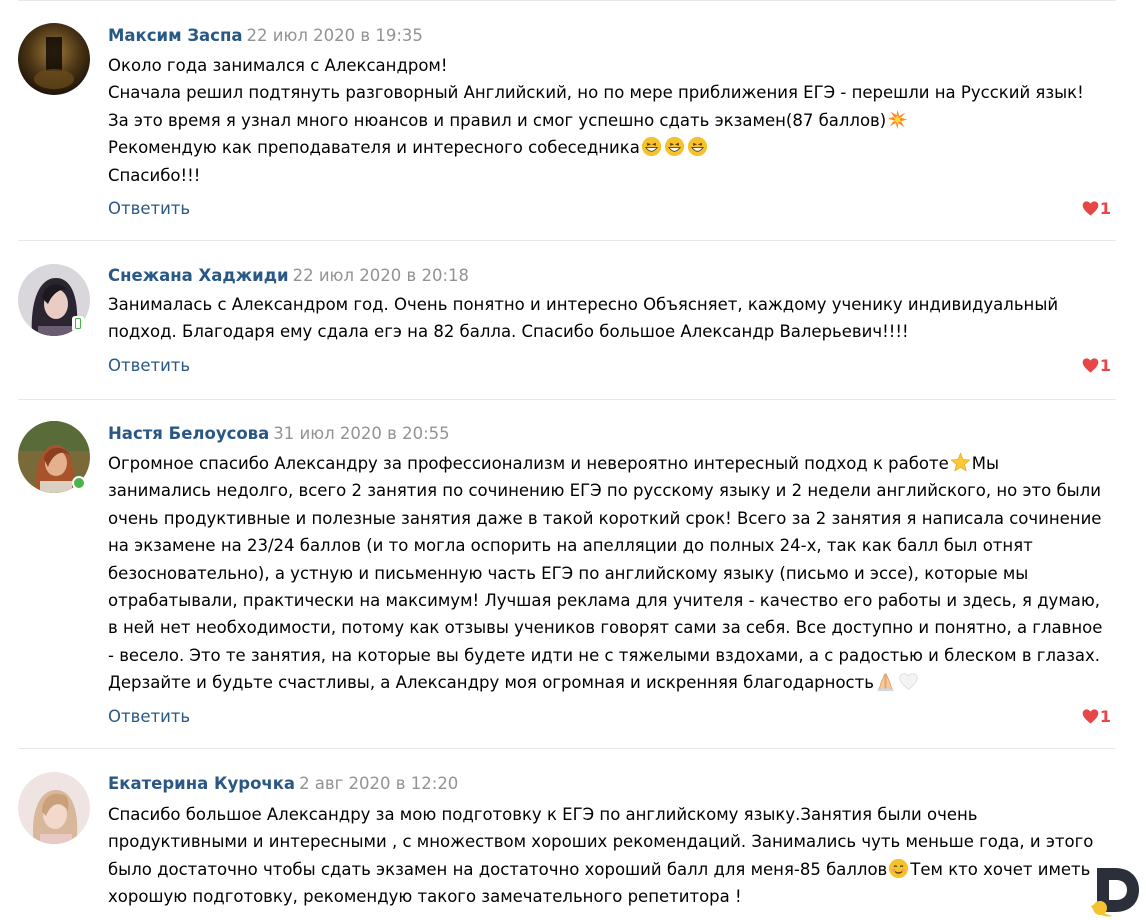 The width and height of the screenshot is (1146, 920). I want to click on online-status-icon, so click(79, 483).